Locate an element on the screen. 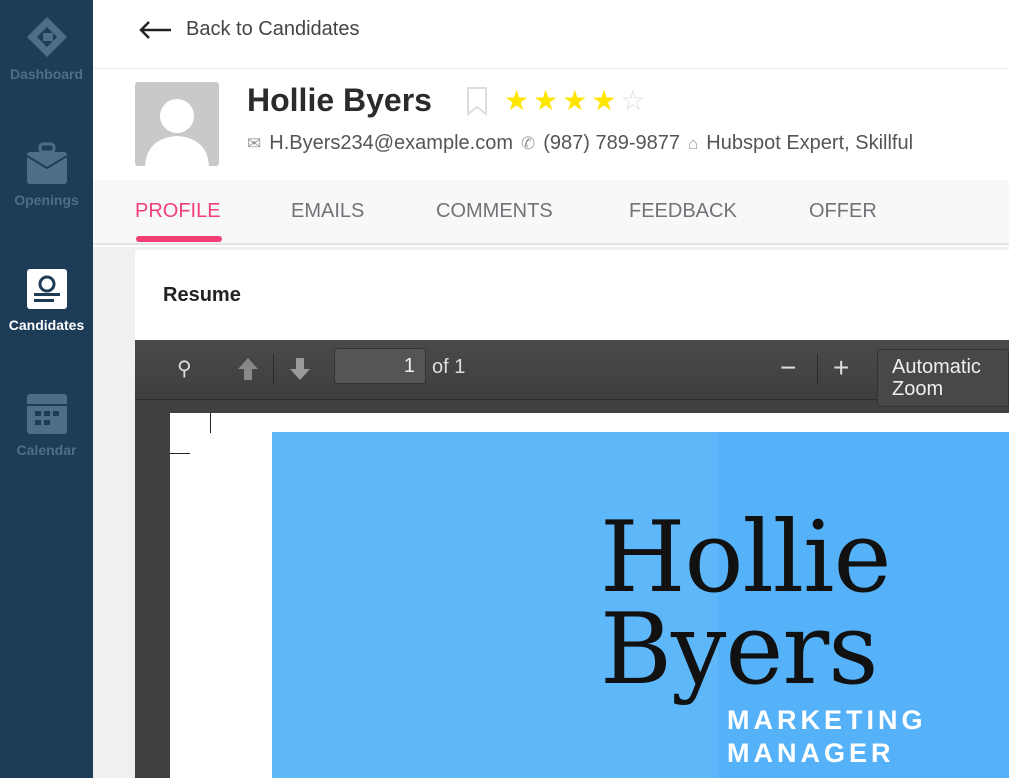 The width and height of the screenshot is (1009, 778). arrow-up-icon is located at coordinates (248, 369).